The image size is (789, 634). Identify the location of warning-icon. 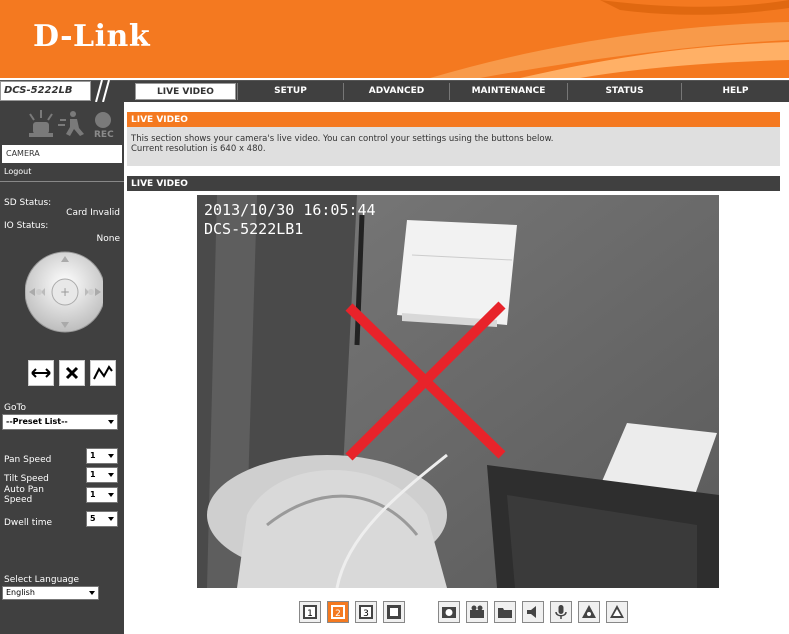
(617, 611).